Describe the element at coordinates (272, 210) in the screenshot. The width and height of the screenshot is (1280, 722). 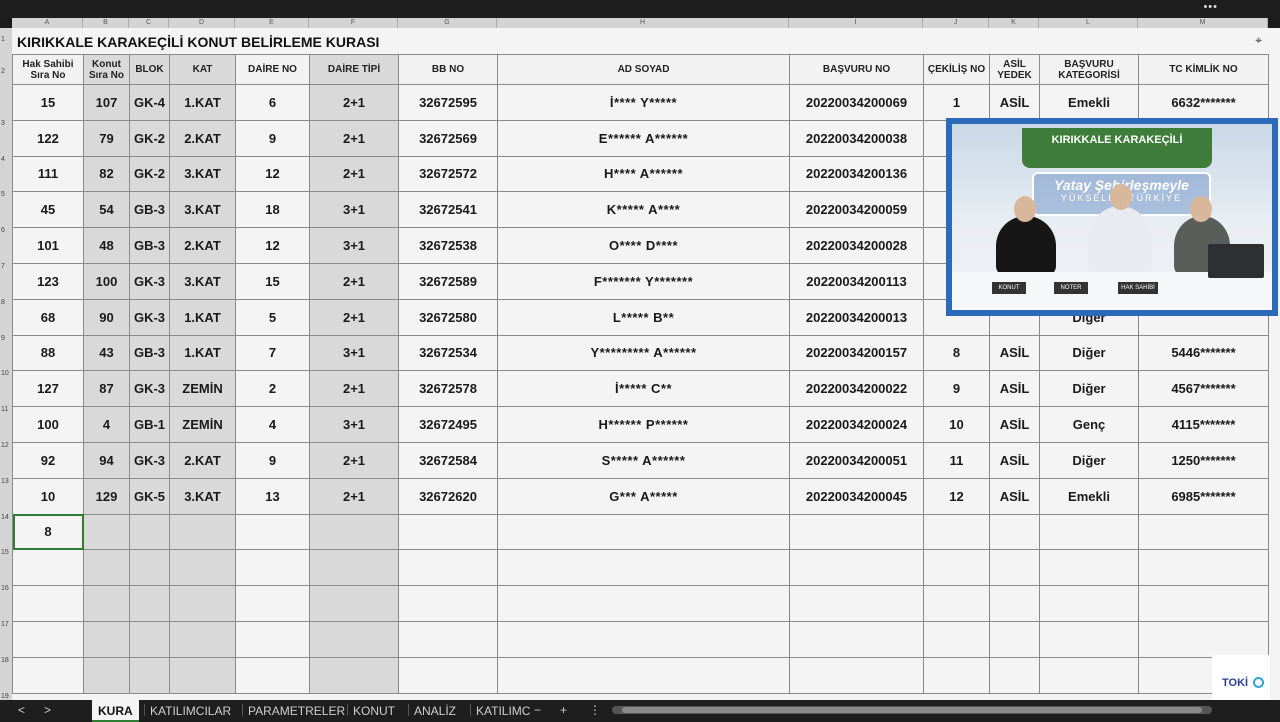
I see `cell-daire-no: 18` at that location.